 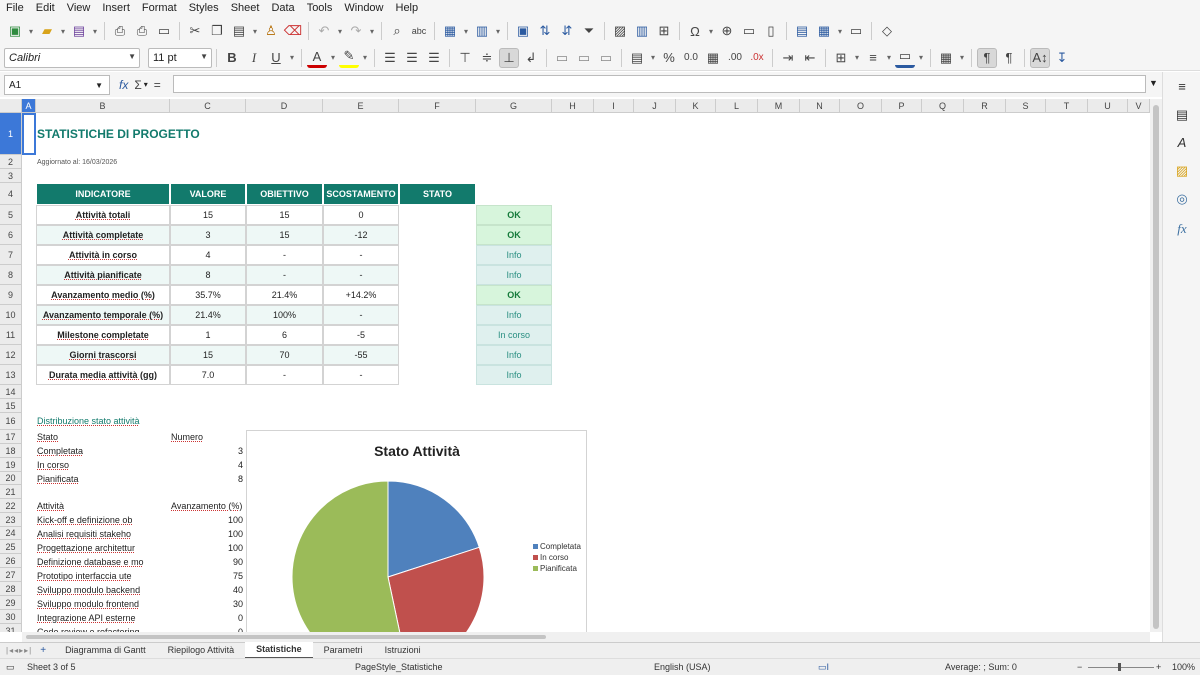 I want to click on menu-tools: Tools, so click(x=320, y=8).